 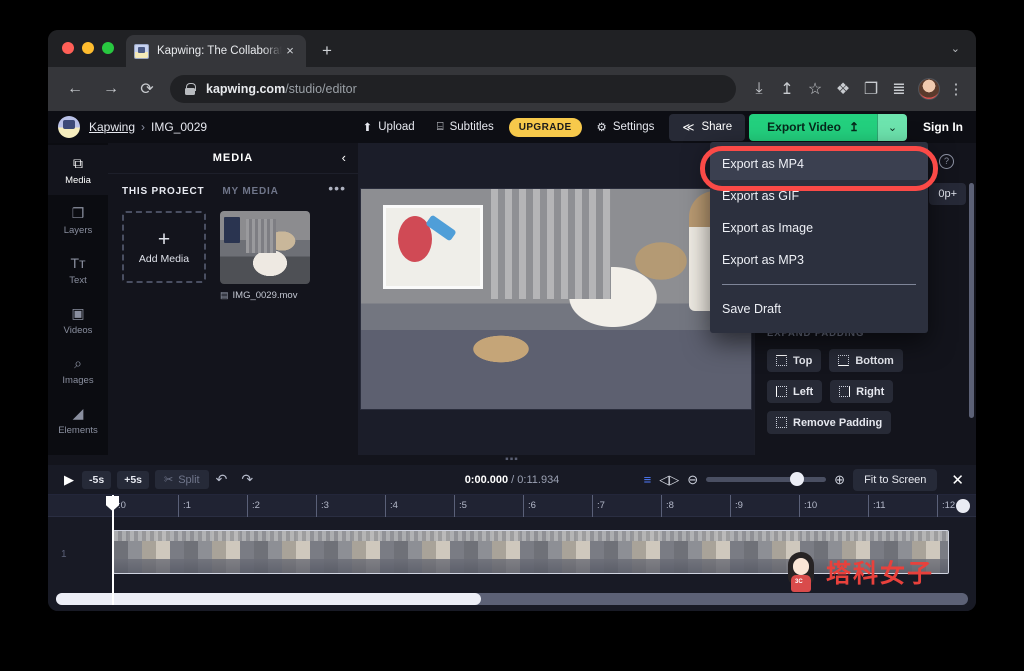 I want to click on zoom-in-icon: ⊕, so click(x=839, y=480).